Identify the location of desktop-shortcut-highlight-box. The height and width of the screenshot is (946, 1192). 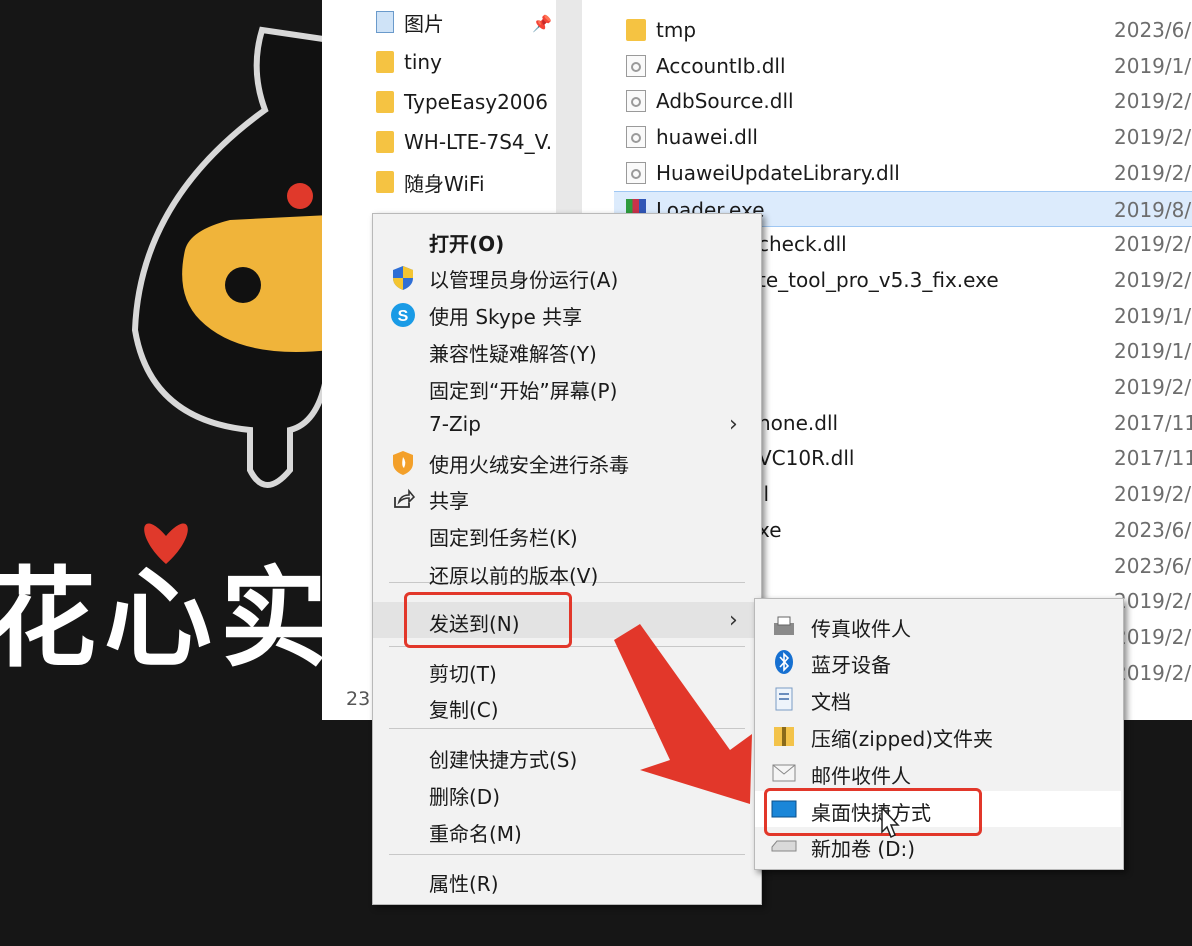
(873, 812).